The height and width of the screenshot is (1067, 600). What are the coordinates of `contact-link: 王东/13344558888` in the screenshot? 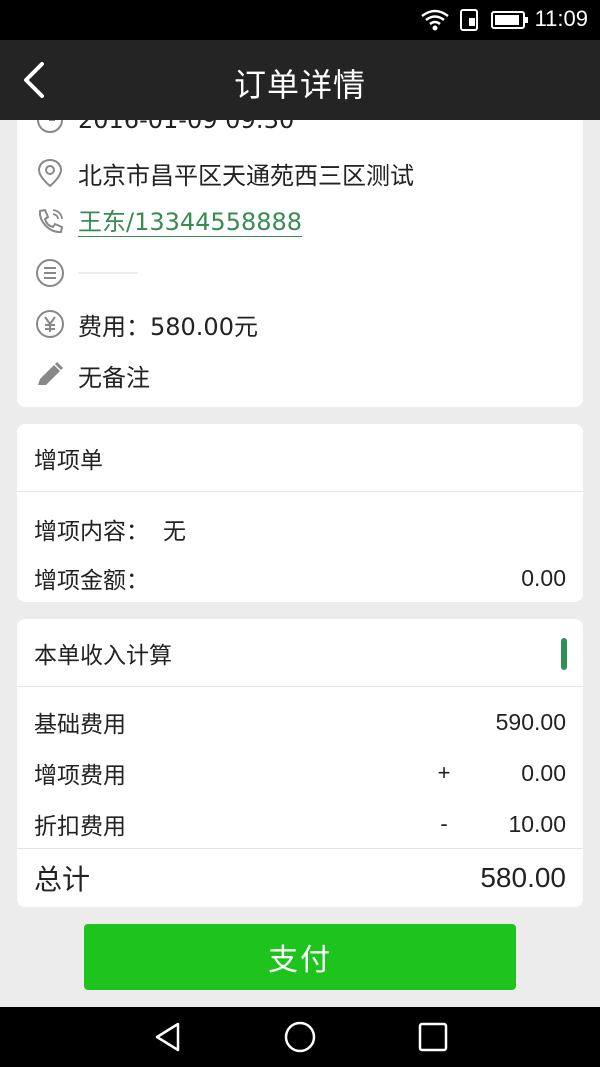 It's located at (190, 222).